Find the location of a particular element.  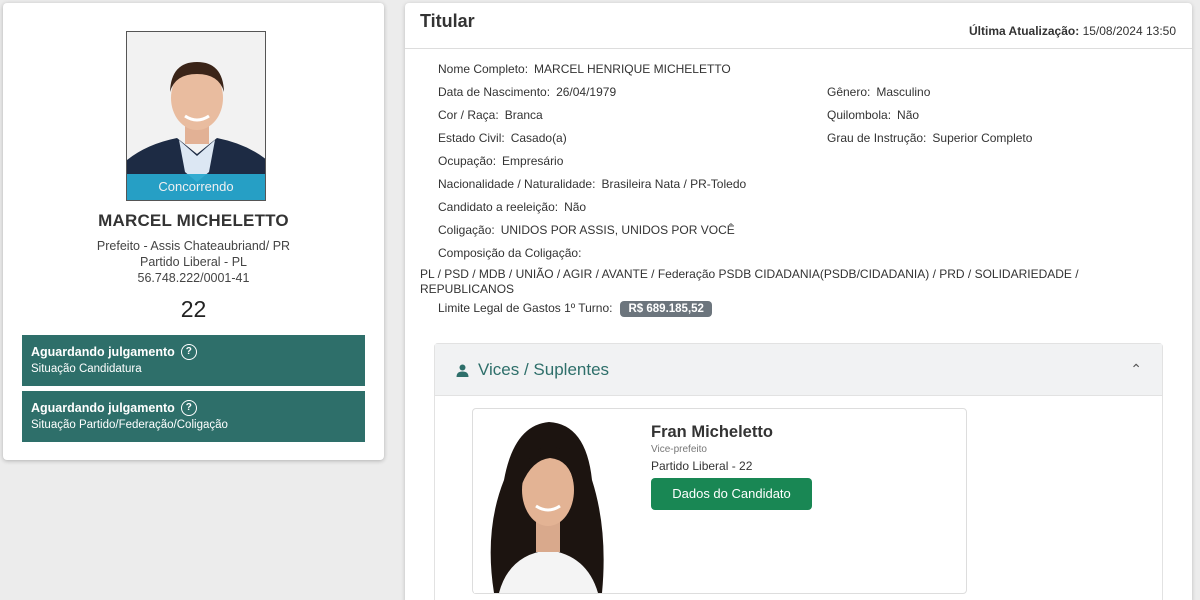

panel-title: Titular is located at coordinates (447, 21).